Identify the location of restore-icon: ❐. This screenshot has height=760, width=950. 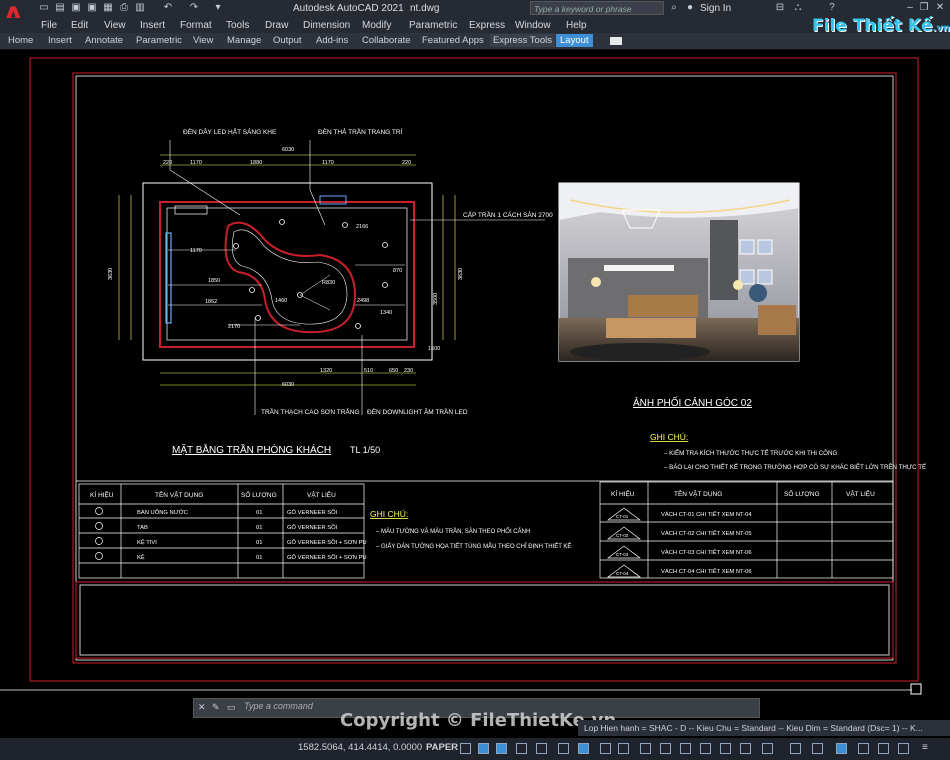
(924, 8).